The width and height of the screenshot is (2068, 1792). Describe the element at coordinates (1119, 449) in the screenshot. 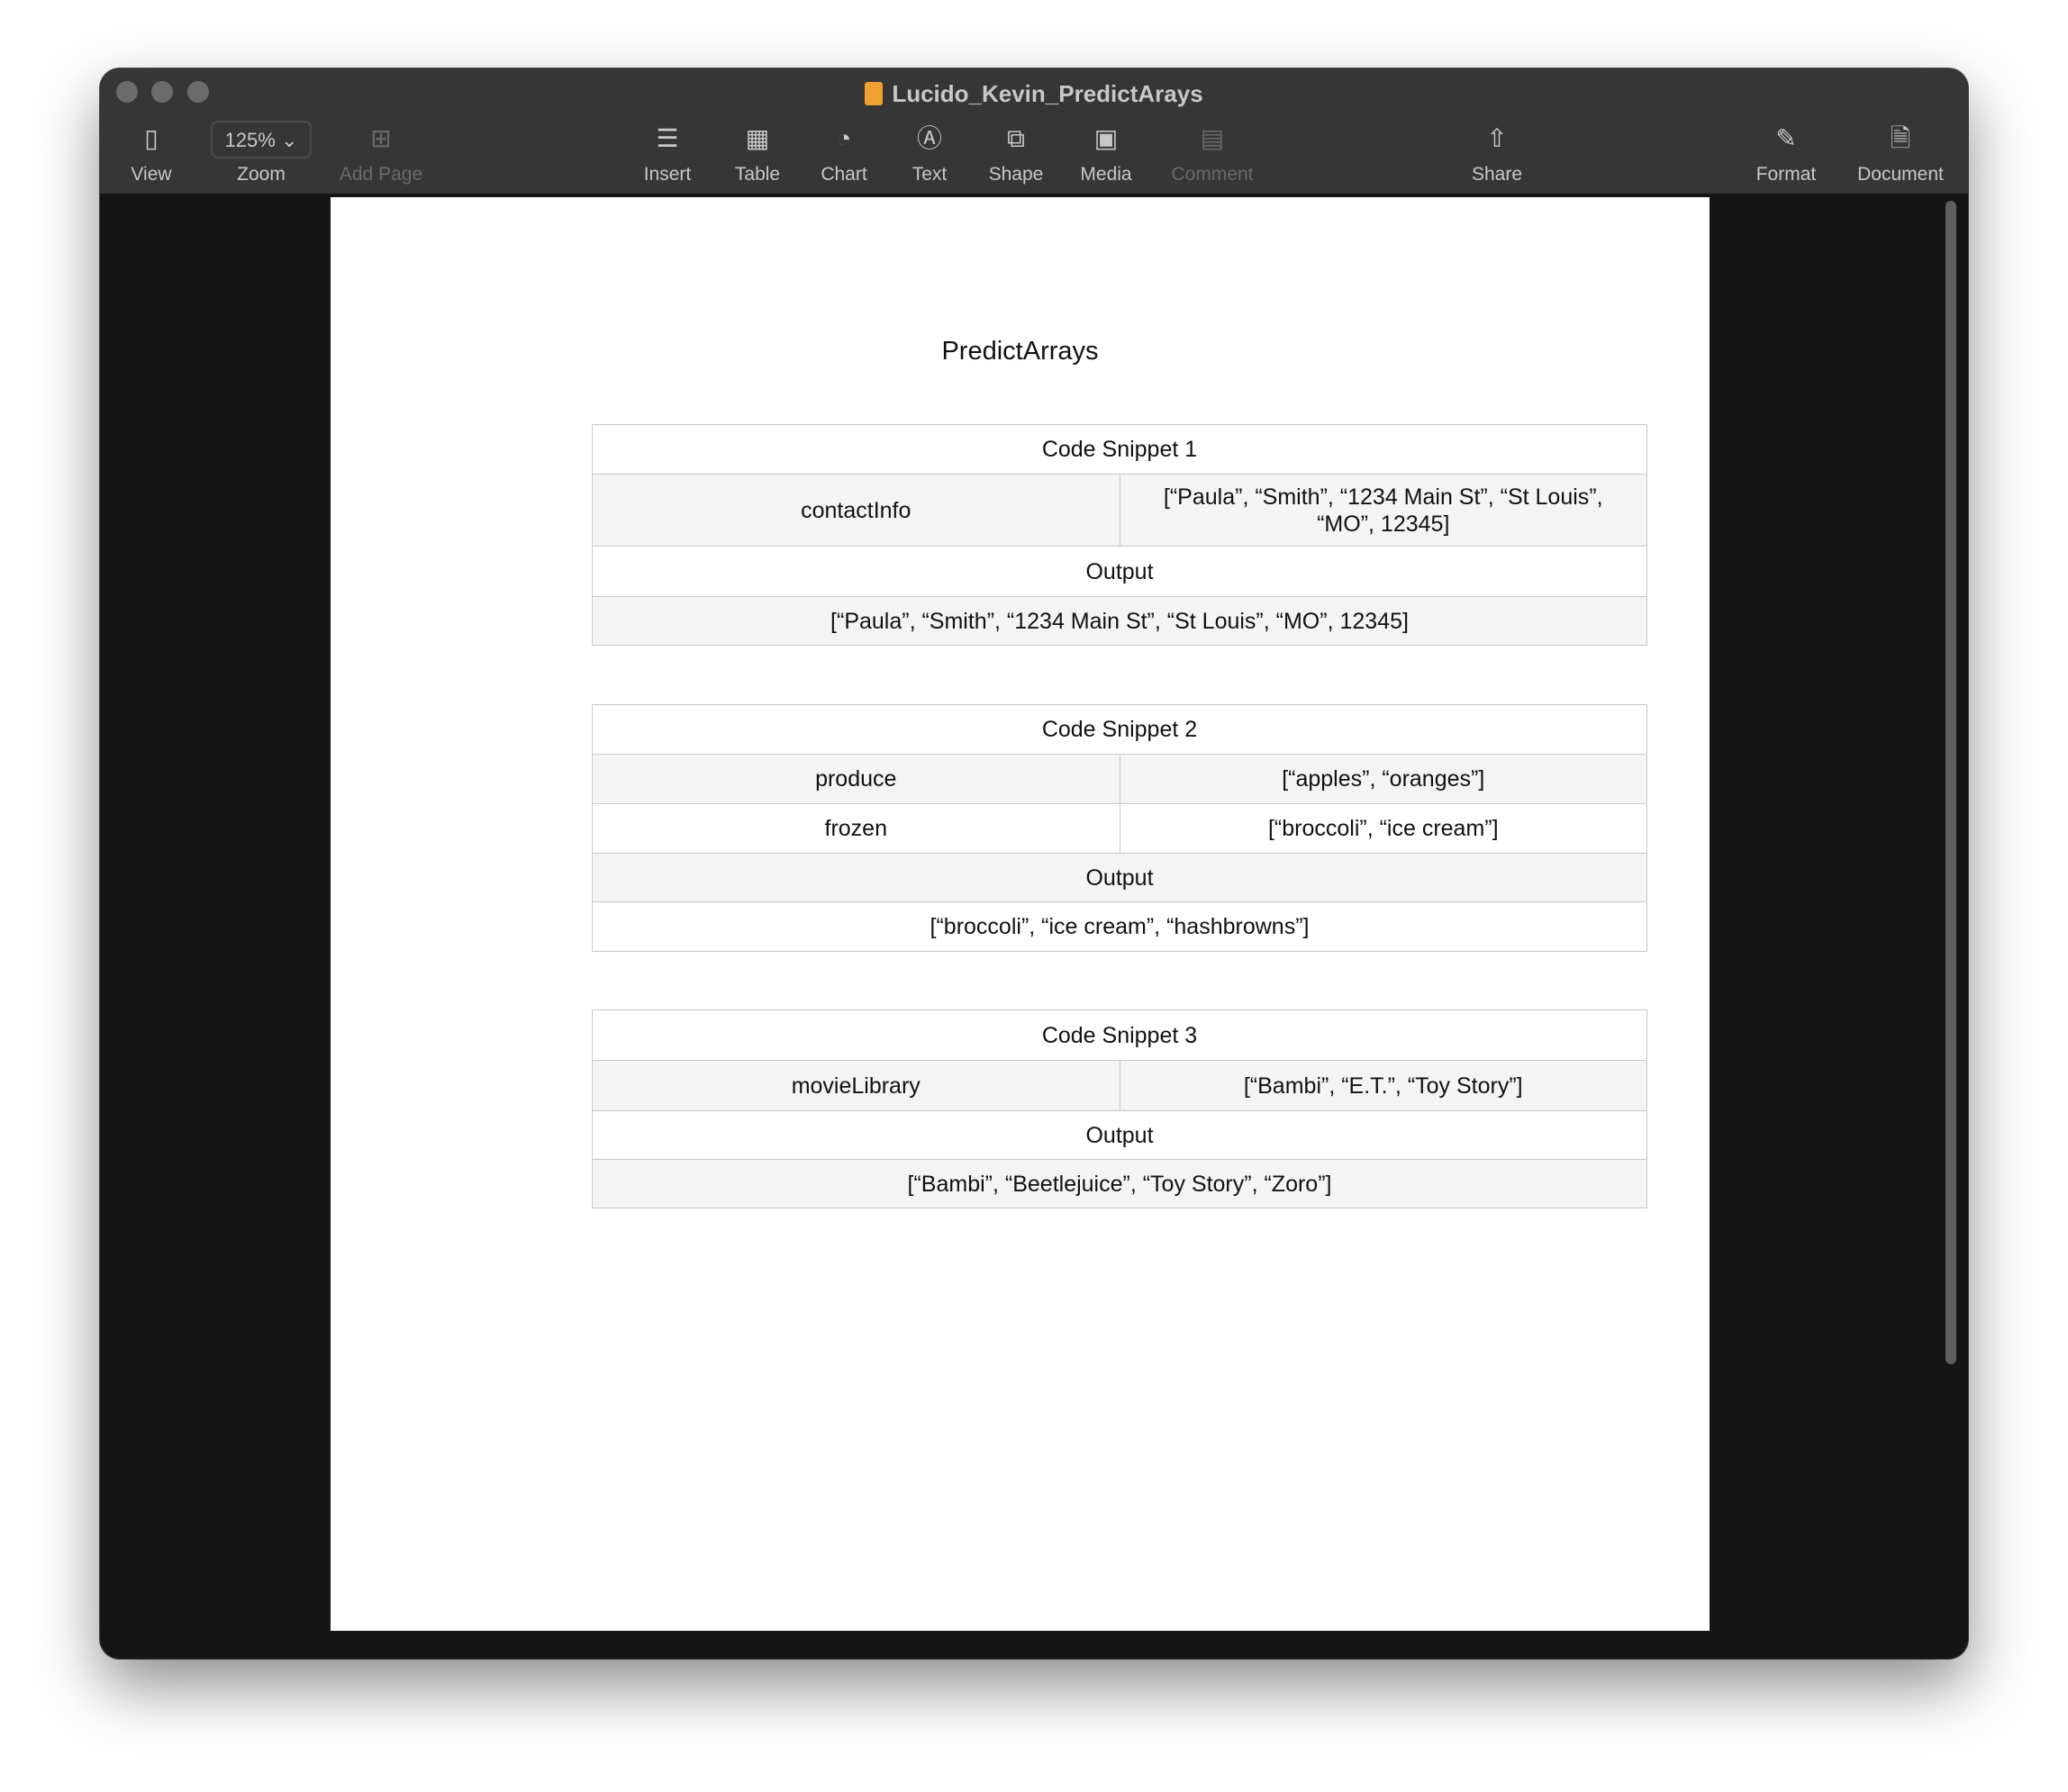

I see `snippet-header: Code Snippet 1` at that location.